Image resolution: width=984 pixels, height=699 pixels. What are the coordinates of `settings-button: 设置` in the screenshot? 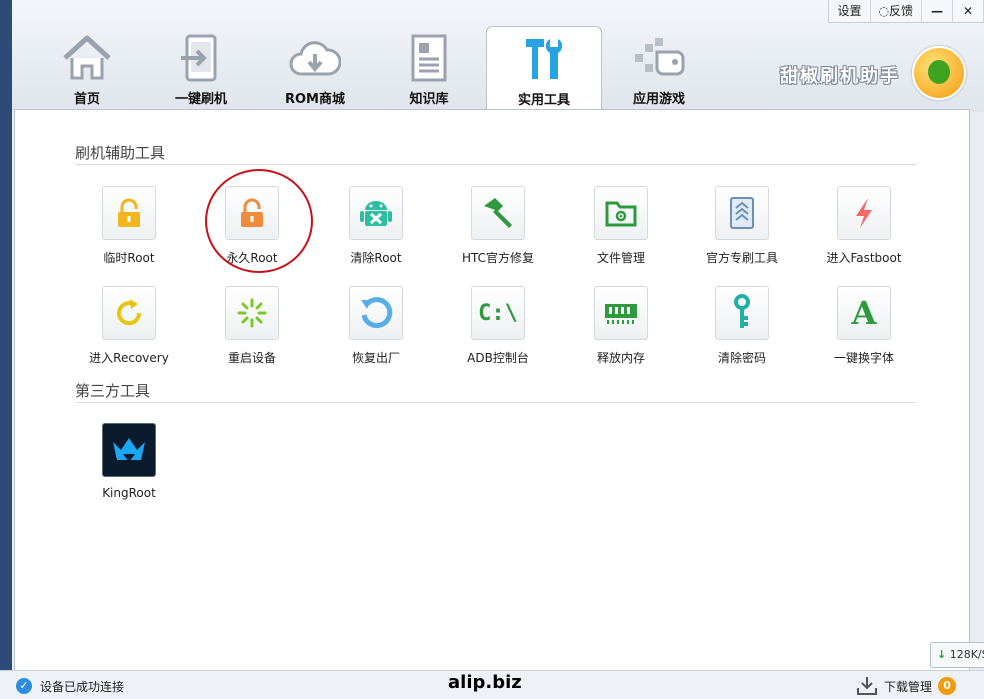 It's located at (850, 11).